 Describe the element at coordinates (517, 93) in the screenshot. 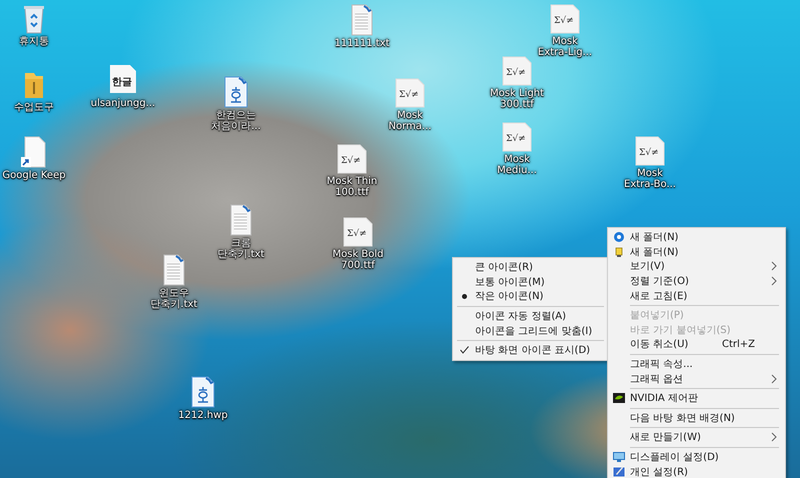

I see `icon-label: Mosk Light` at that location.